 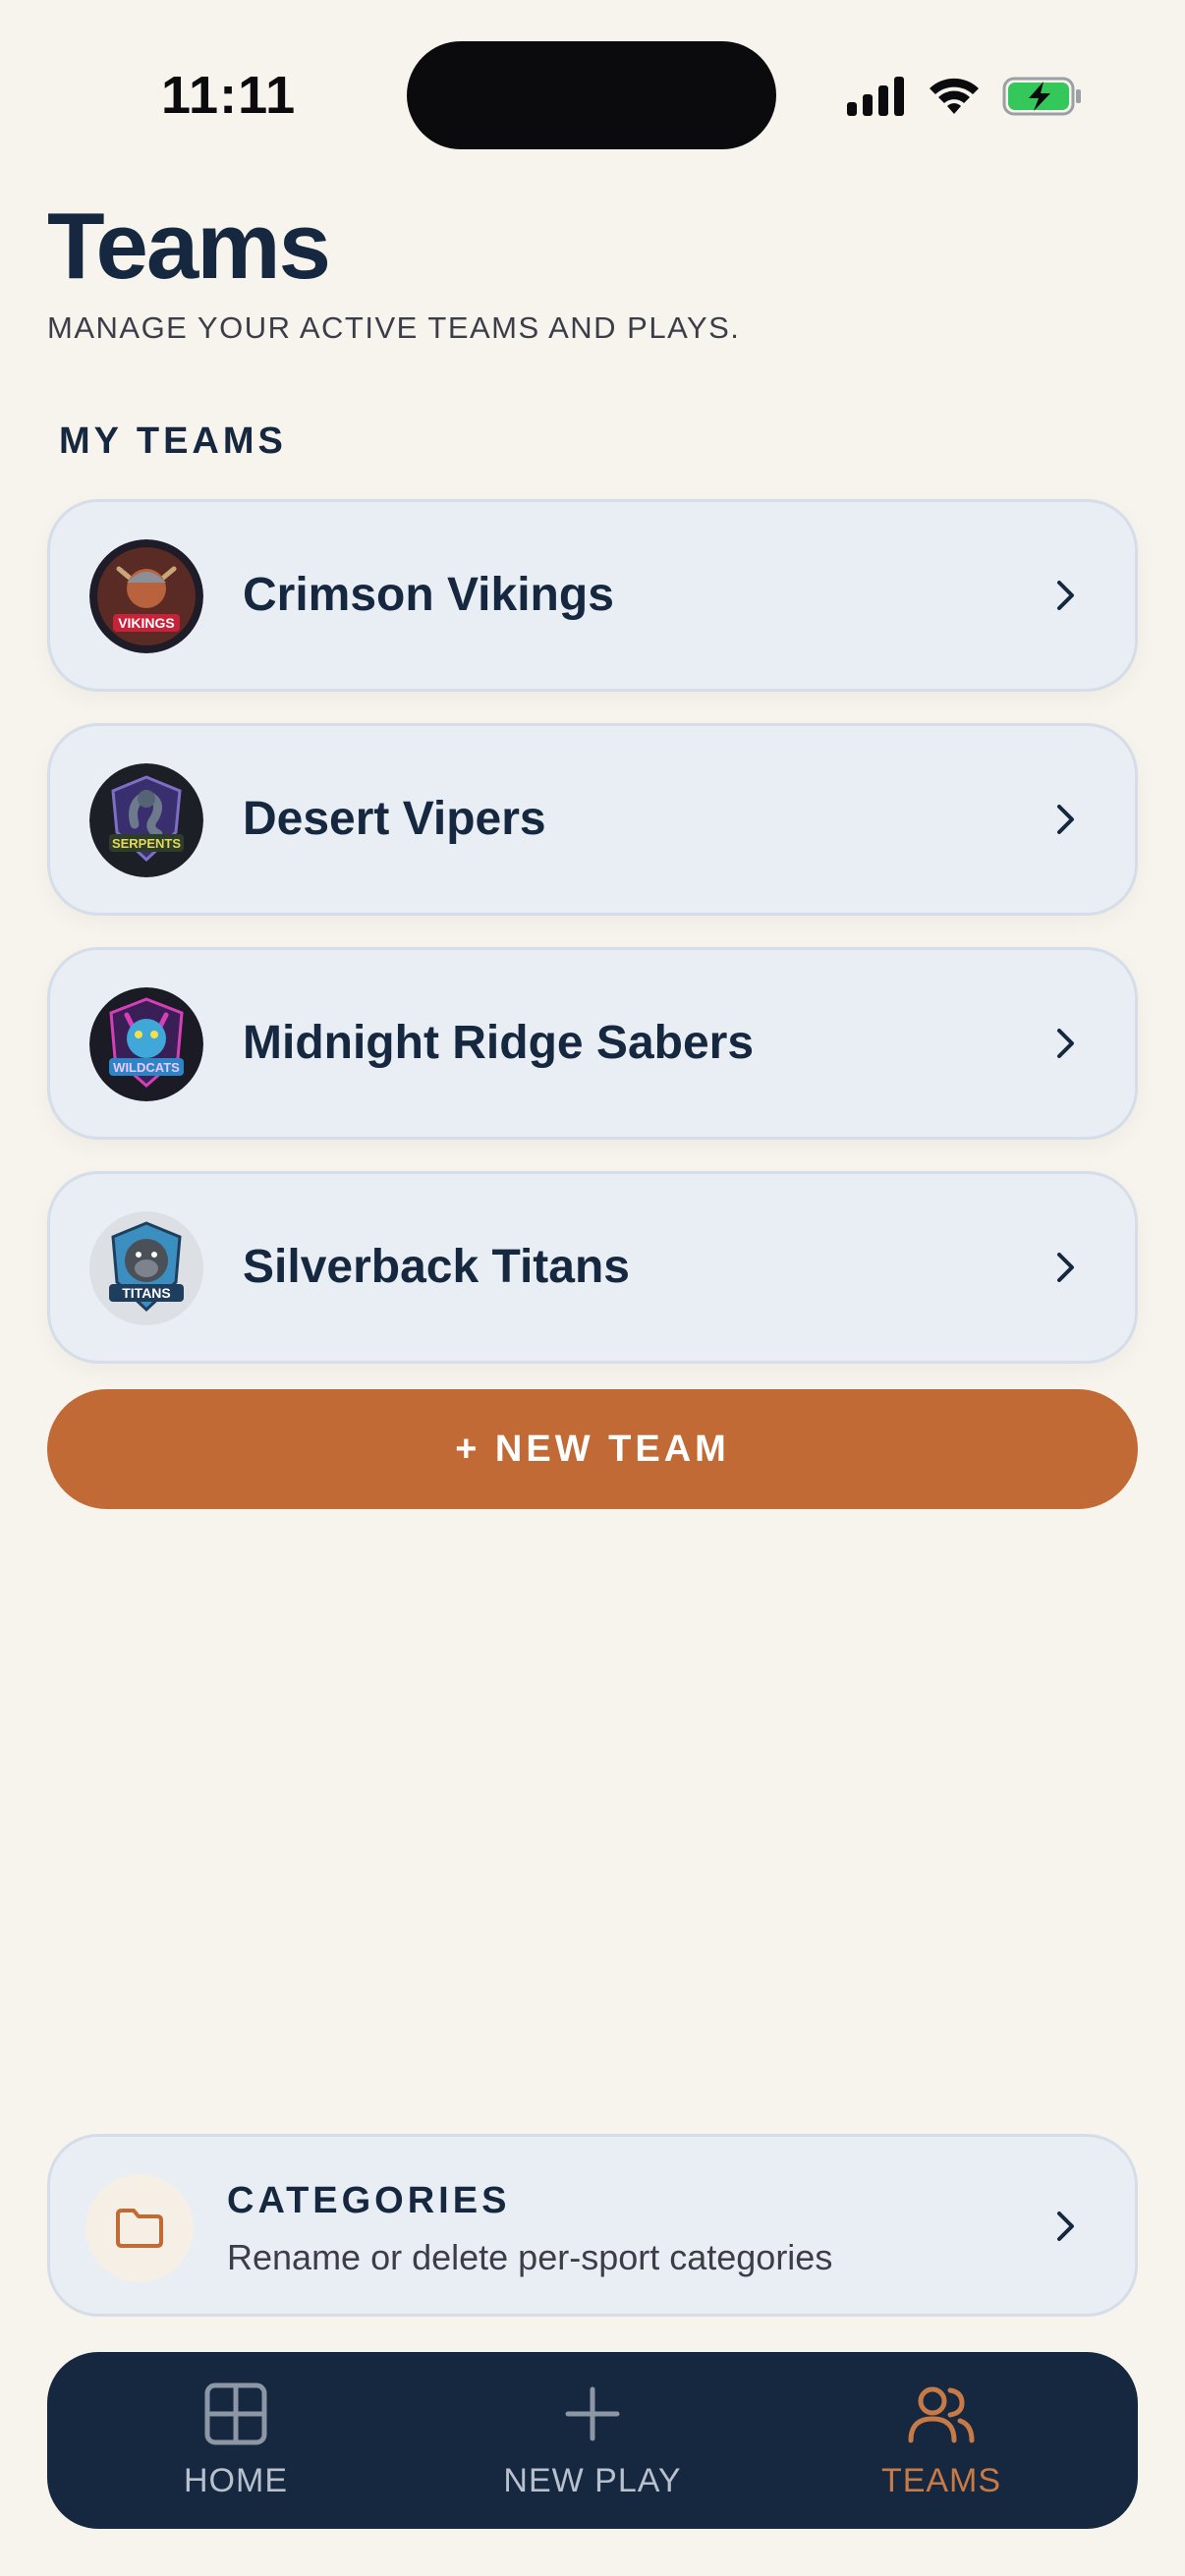 I want to click on nav-item-teams: TEAMS, so click(x=942, y=2440).